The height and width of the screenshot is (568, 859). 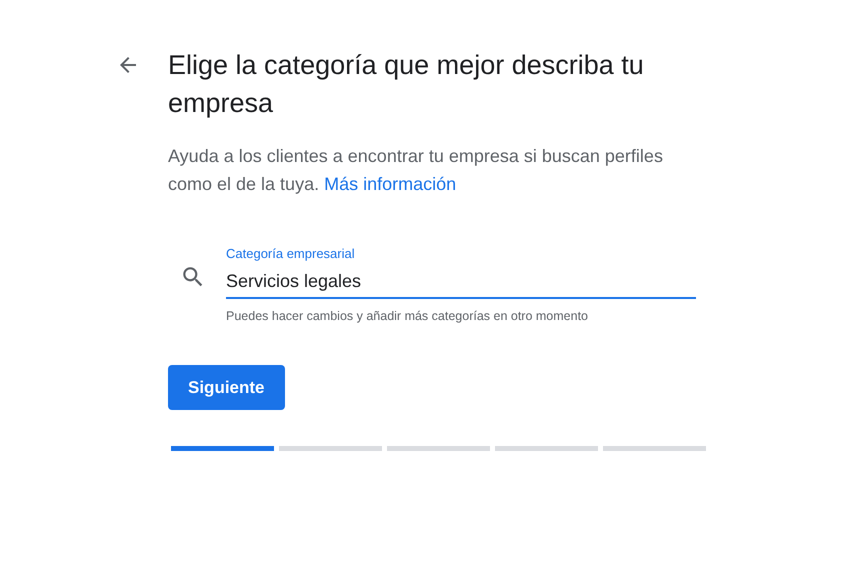 What do you see at coordinates (226, 387) in the screenshot?
I see `next-button: Siguiente` at bounding box center [226, 387].